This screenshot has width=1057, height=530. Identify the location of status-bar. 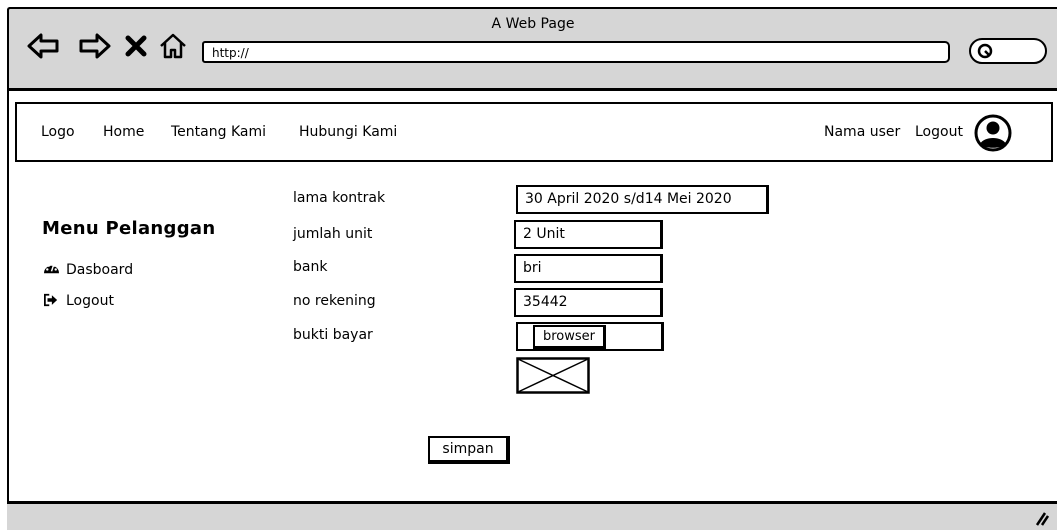
(532, 515).